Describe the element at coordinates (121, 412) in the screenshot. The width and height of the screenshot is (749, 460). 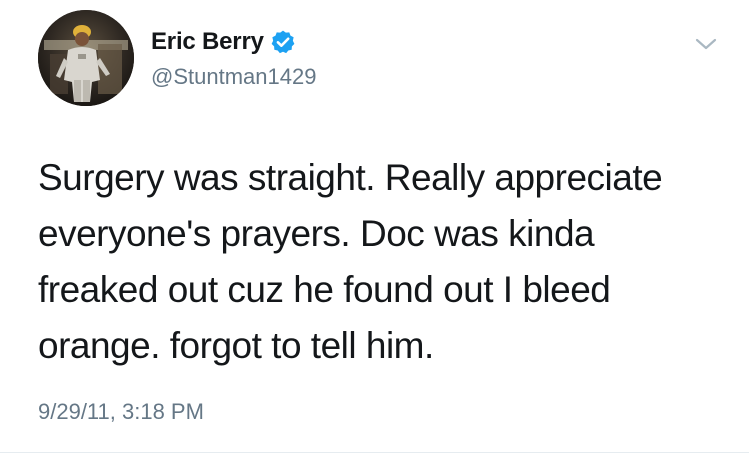
I see `tweet-timestamp: 9/29/11, 3:18 PM` at that location.